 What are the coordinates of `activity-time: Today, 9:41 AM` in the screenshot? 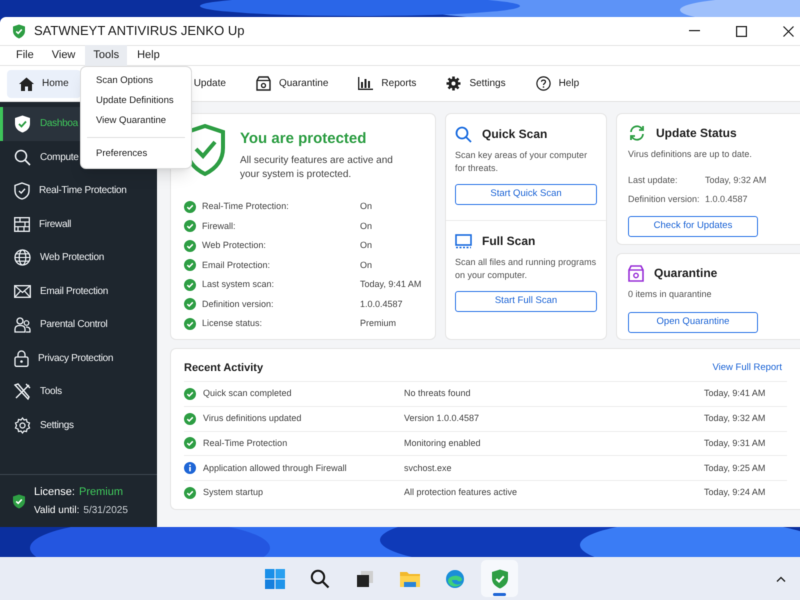 It's located at (735, 393).